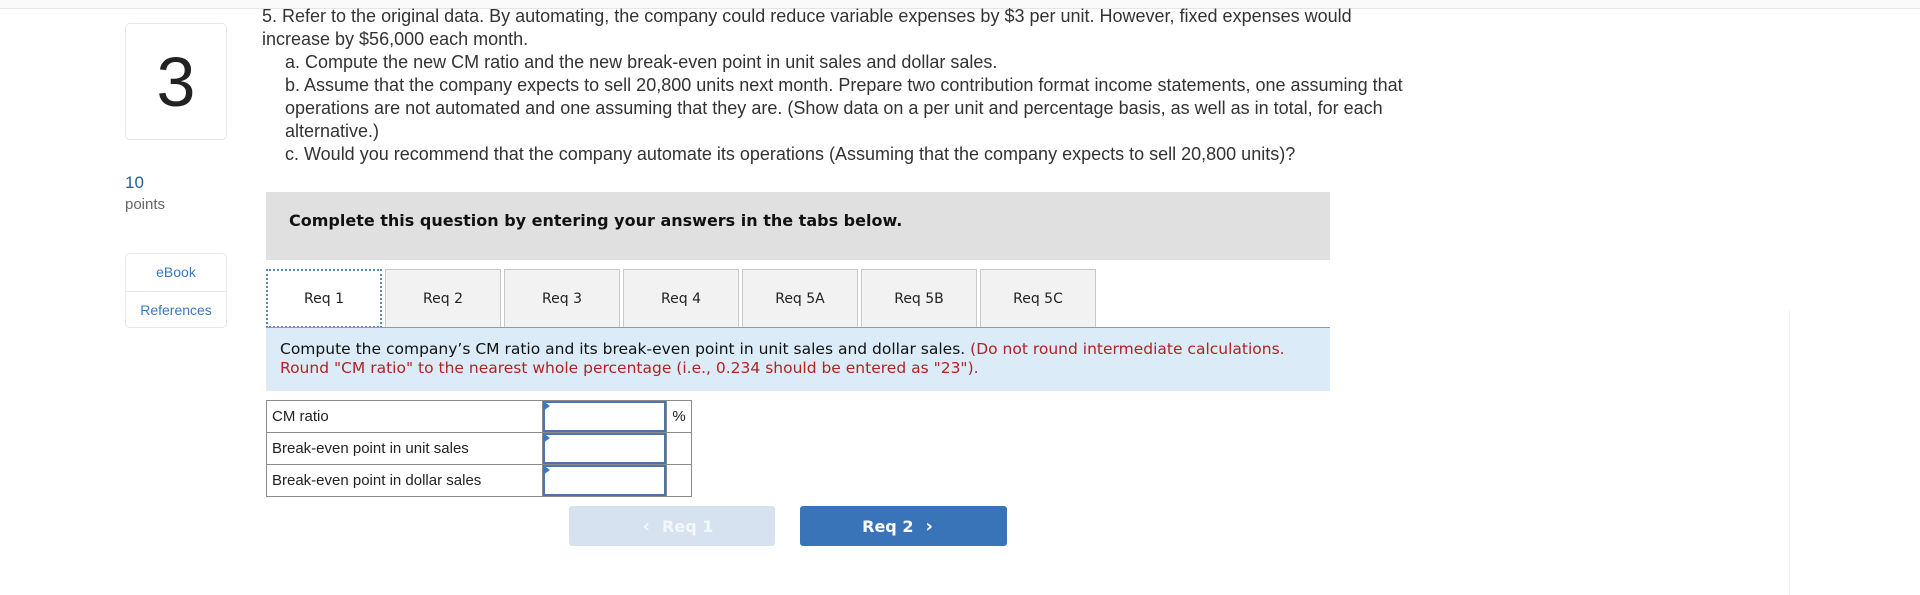  I want to click on question-number: 3, so click(176, 81).